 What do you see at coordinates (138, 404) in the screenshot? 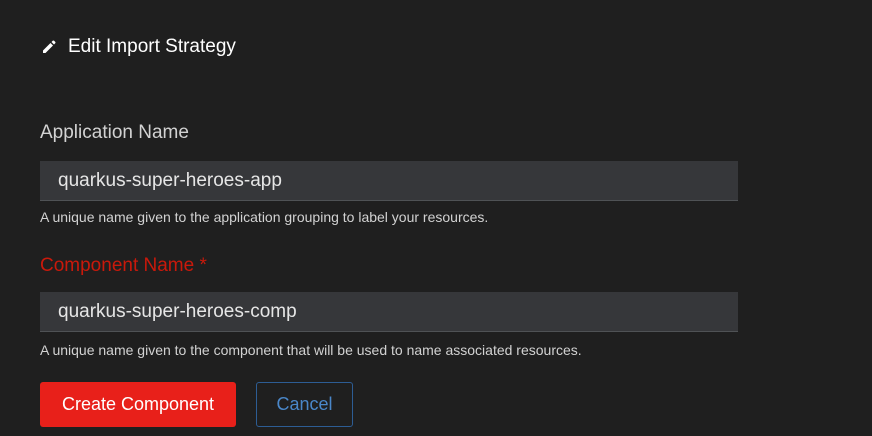
I see `create-component-button: Create Component` at bounding box center [138, 404].